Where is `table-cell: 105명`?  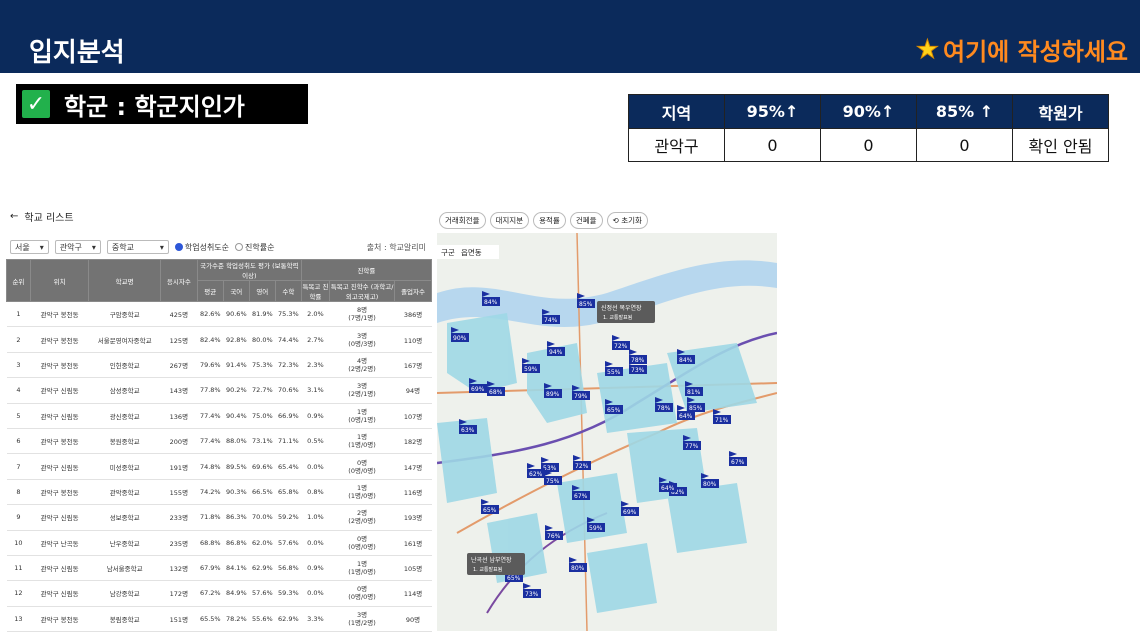
table-cell: 105명 is located at coordinates (413, 568).